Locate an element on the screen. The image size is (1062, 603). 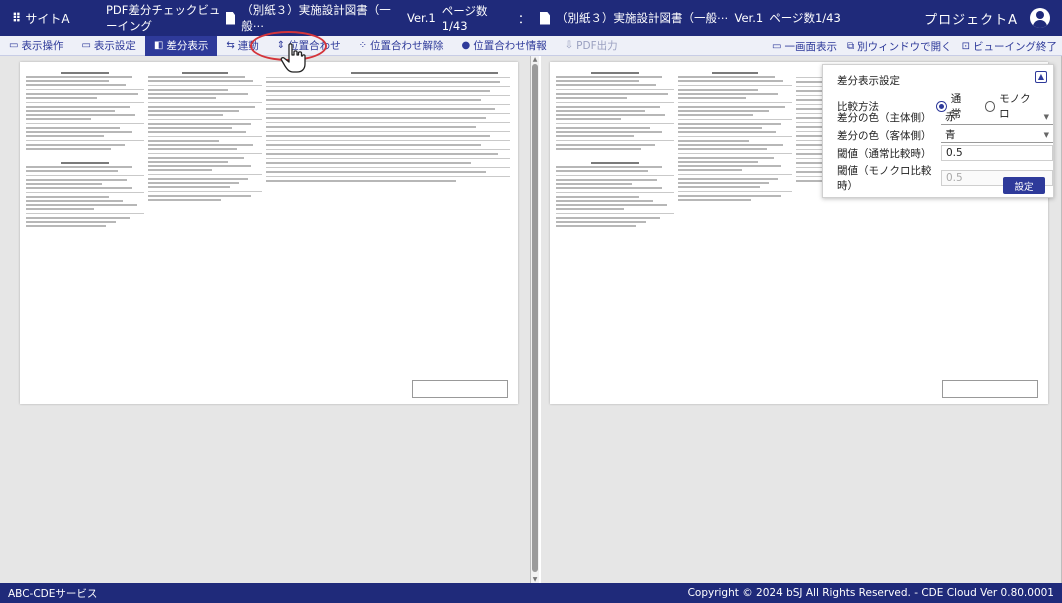
sync-icon: ⇆ is located at coordinates (230, 45).